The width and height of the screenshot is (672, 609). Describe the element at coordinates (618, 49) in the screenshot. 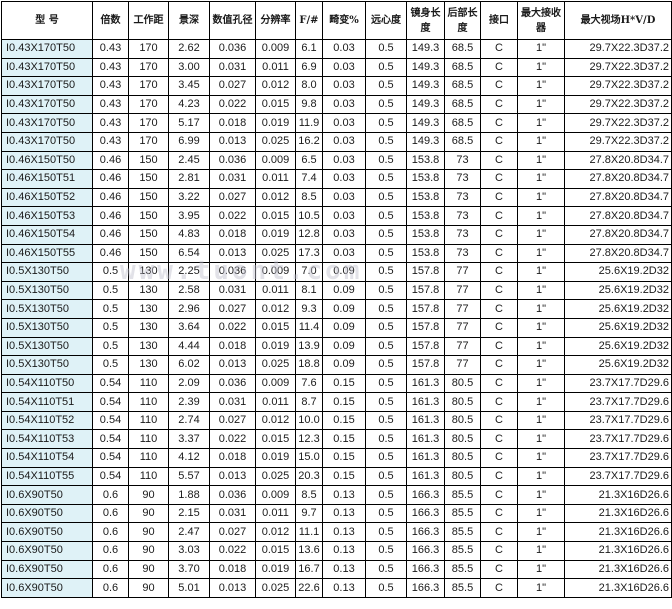

I see `cell-max-fov: 29.7X22.3D37.2` at that location.